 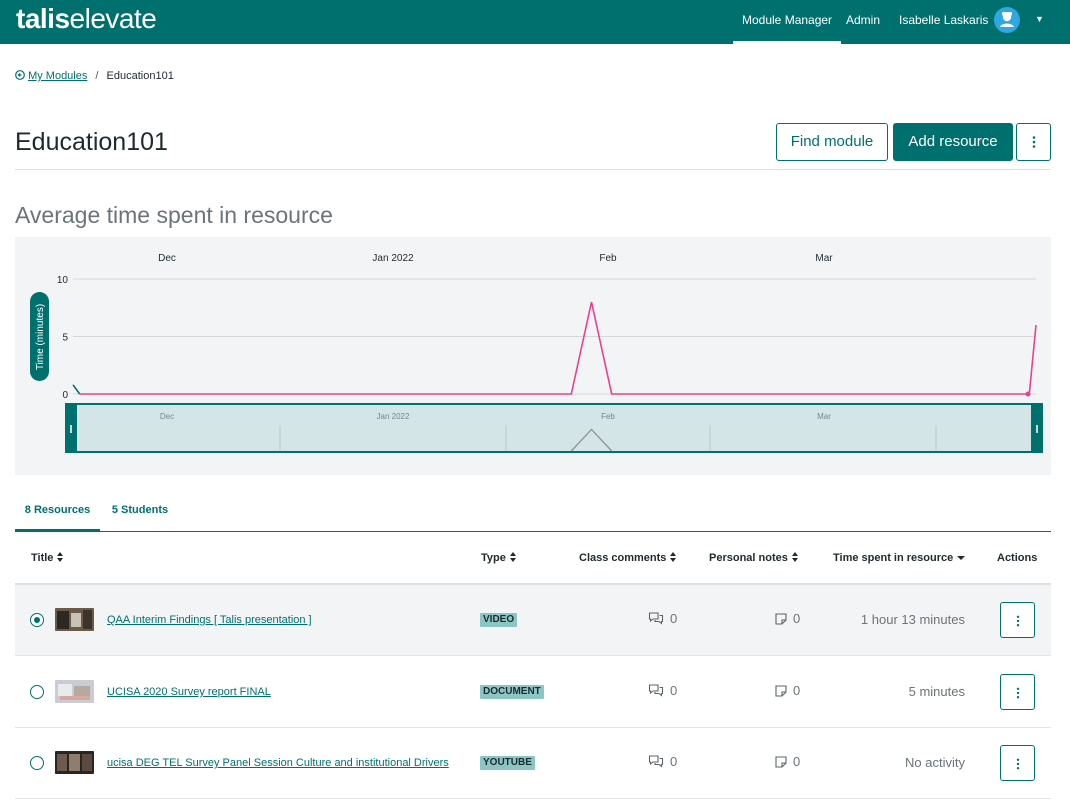 What do you see at coordinates (1039, 19) in the screenshot?
I see `user-menu-caret-icon: ▼` at bounding box center [1039, 19].